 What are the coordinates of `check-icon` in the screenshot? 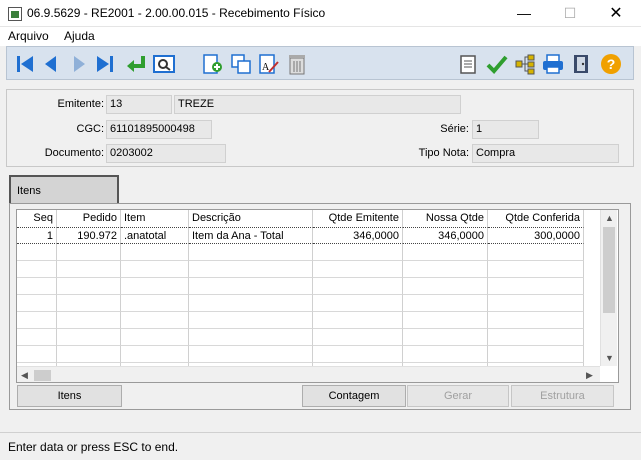 It's located at (497, 64).